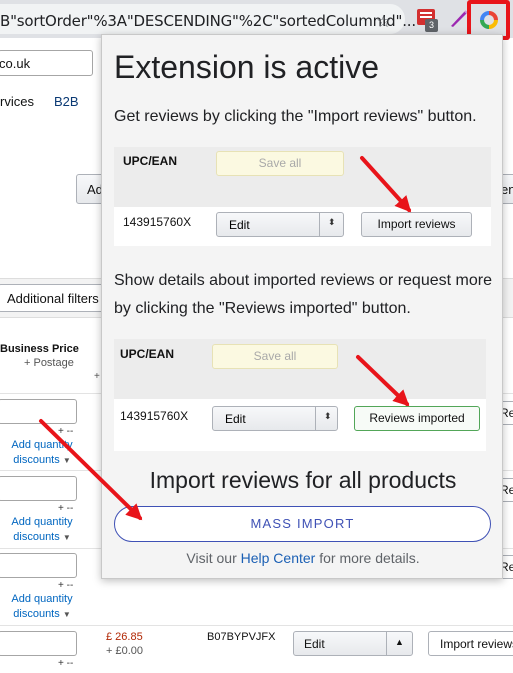  I want to click on example-reviews-imported-button: Reviews imported, so click(417, 418).